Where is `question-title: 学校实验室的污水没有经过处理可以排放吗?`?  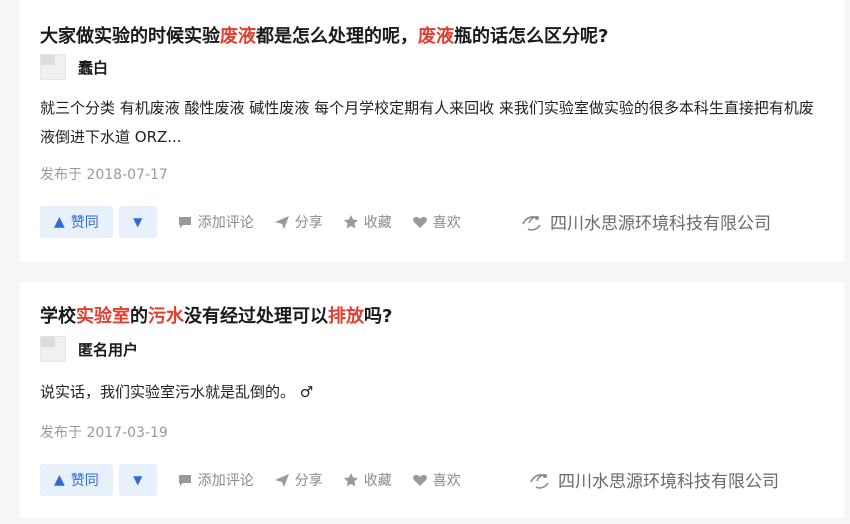 question-title: 学校实验室的污水没有经过处理可以排放吗? is located at coordinates (216, 315).